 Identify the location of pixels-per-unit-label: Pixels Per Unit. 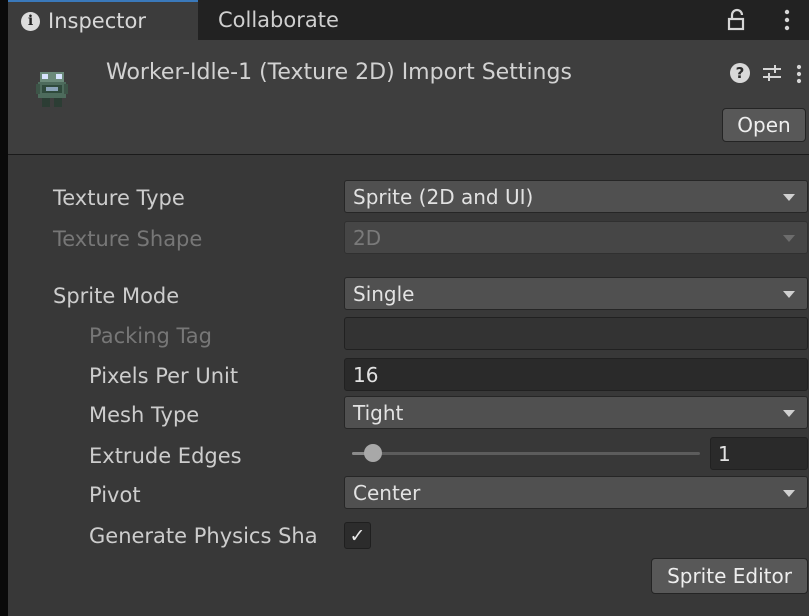
(164, 376).